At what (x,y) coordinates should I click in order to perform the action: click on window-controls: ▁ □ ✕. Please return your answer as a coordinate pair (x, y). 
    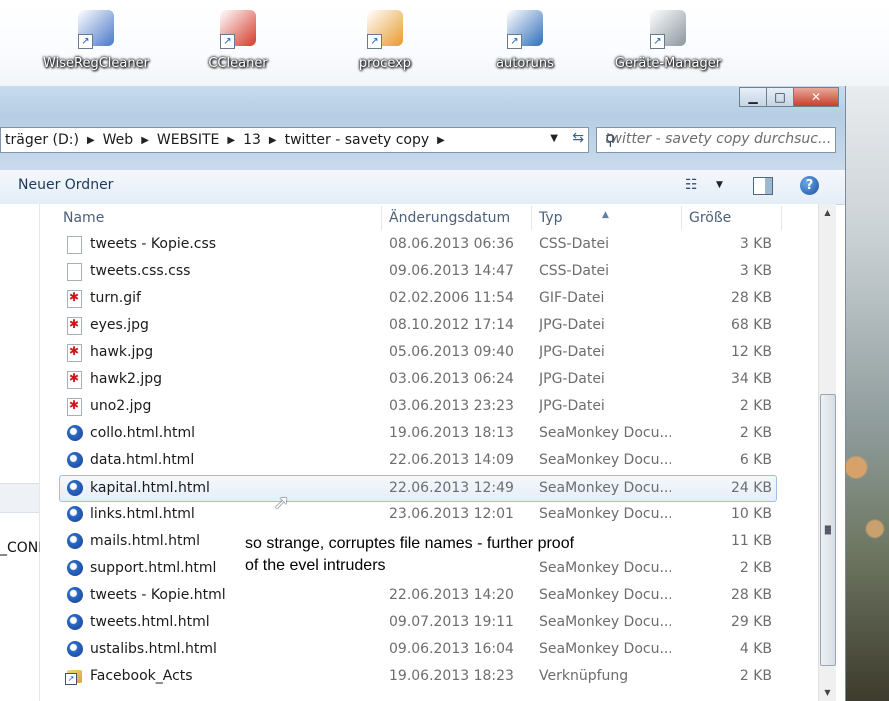
    Looking at the image, I should click on (789, 97).